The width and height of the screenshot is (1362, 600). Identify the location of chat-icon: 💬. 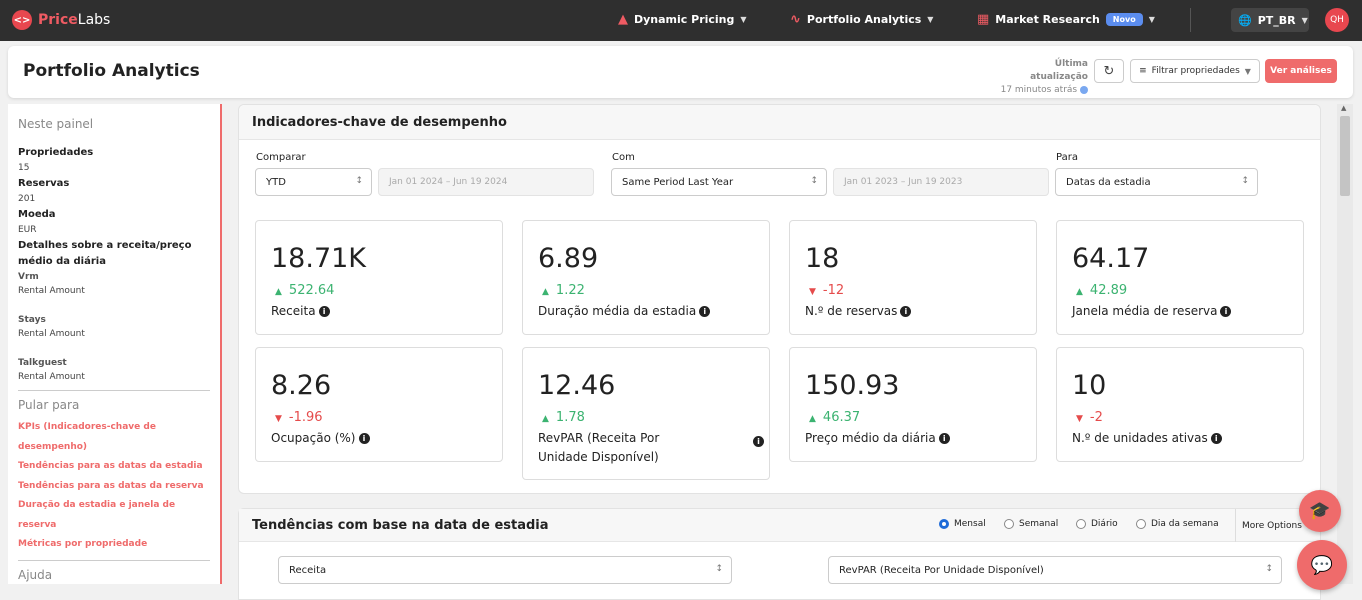
(1322, 565).